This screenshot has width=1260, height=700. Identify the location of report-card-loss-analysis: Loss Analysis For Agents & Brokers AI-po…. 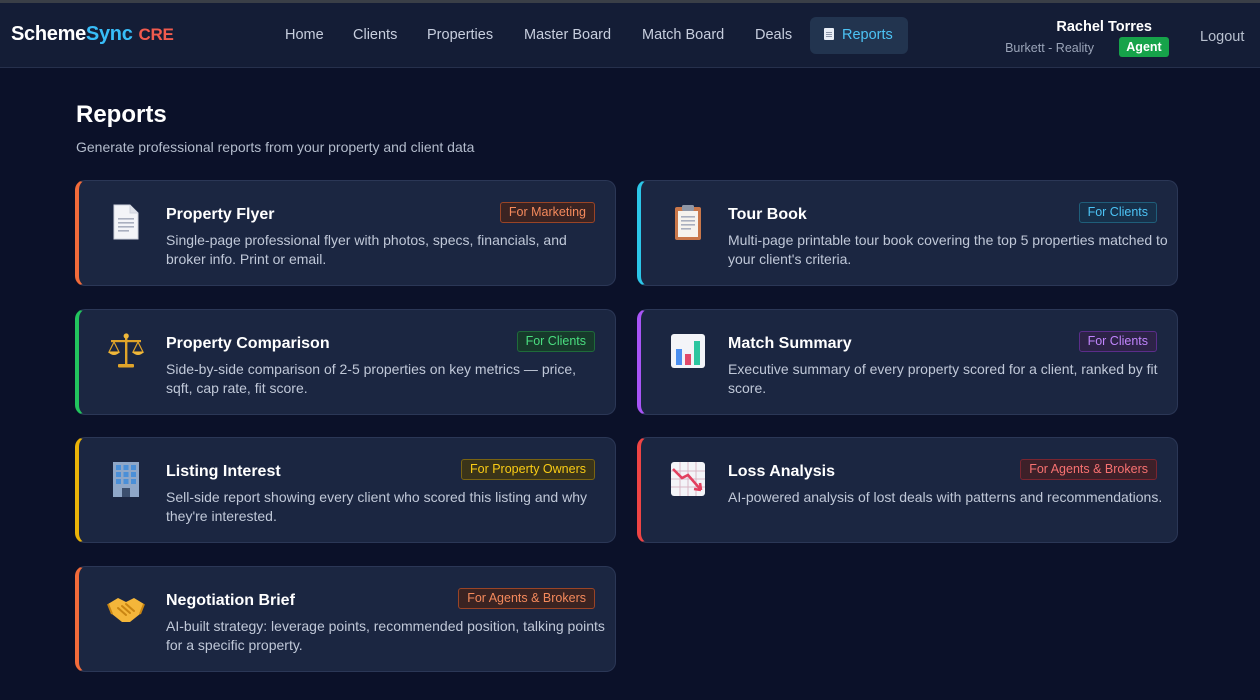
(907, 490).